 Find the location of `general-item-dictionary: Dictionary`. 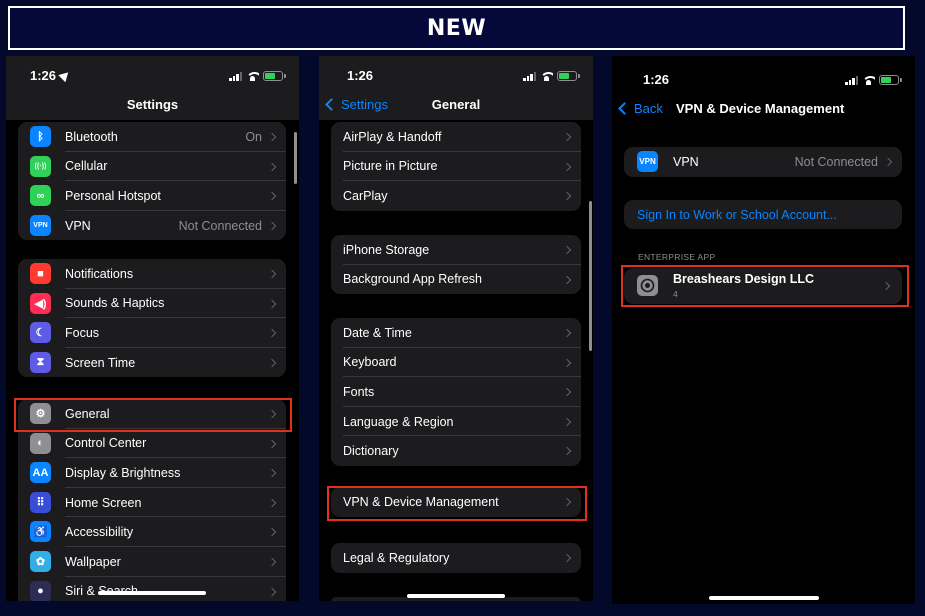

general-item-dictionary: Dictionary is located at coordinates (456, 451).